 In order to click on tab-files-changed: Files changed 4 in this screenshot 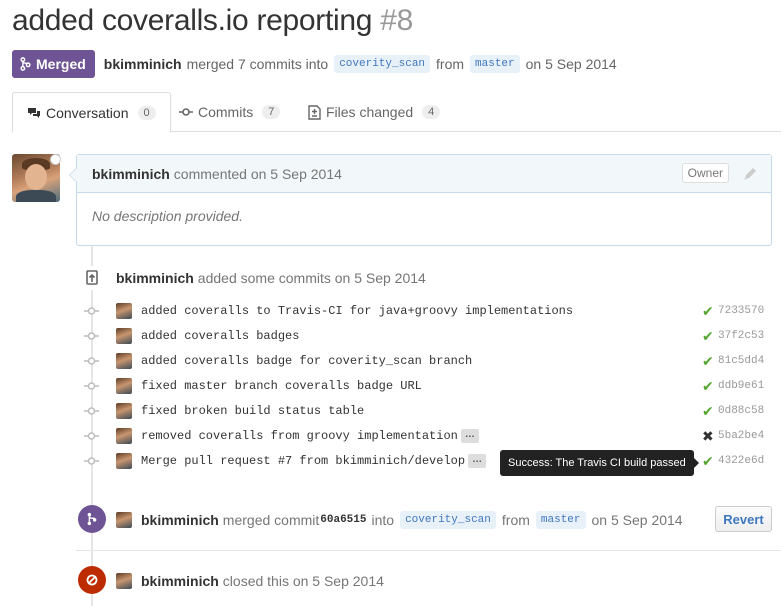, I will do `click(374, 112)`.